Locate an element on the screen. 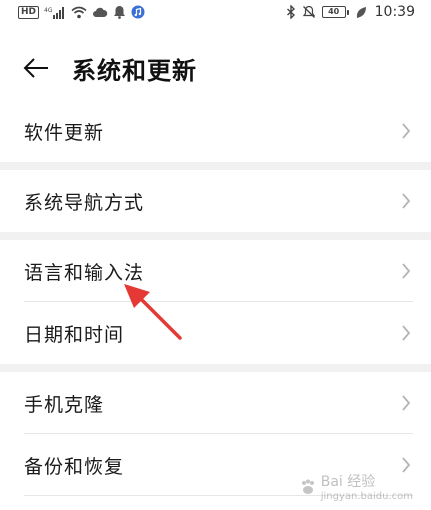 The height and width of the screenshot is (510, 431). status-left: HD 4G is located at coordinates (81, 12).